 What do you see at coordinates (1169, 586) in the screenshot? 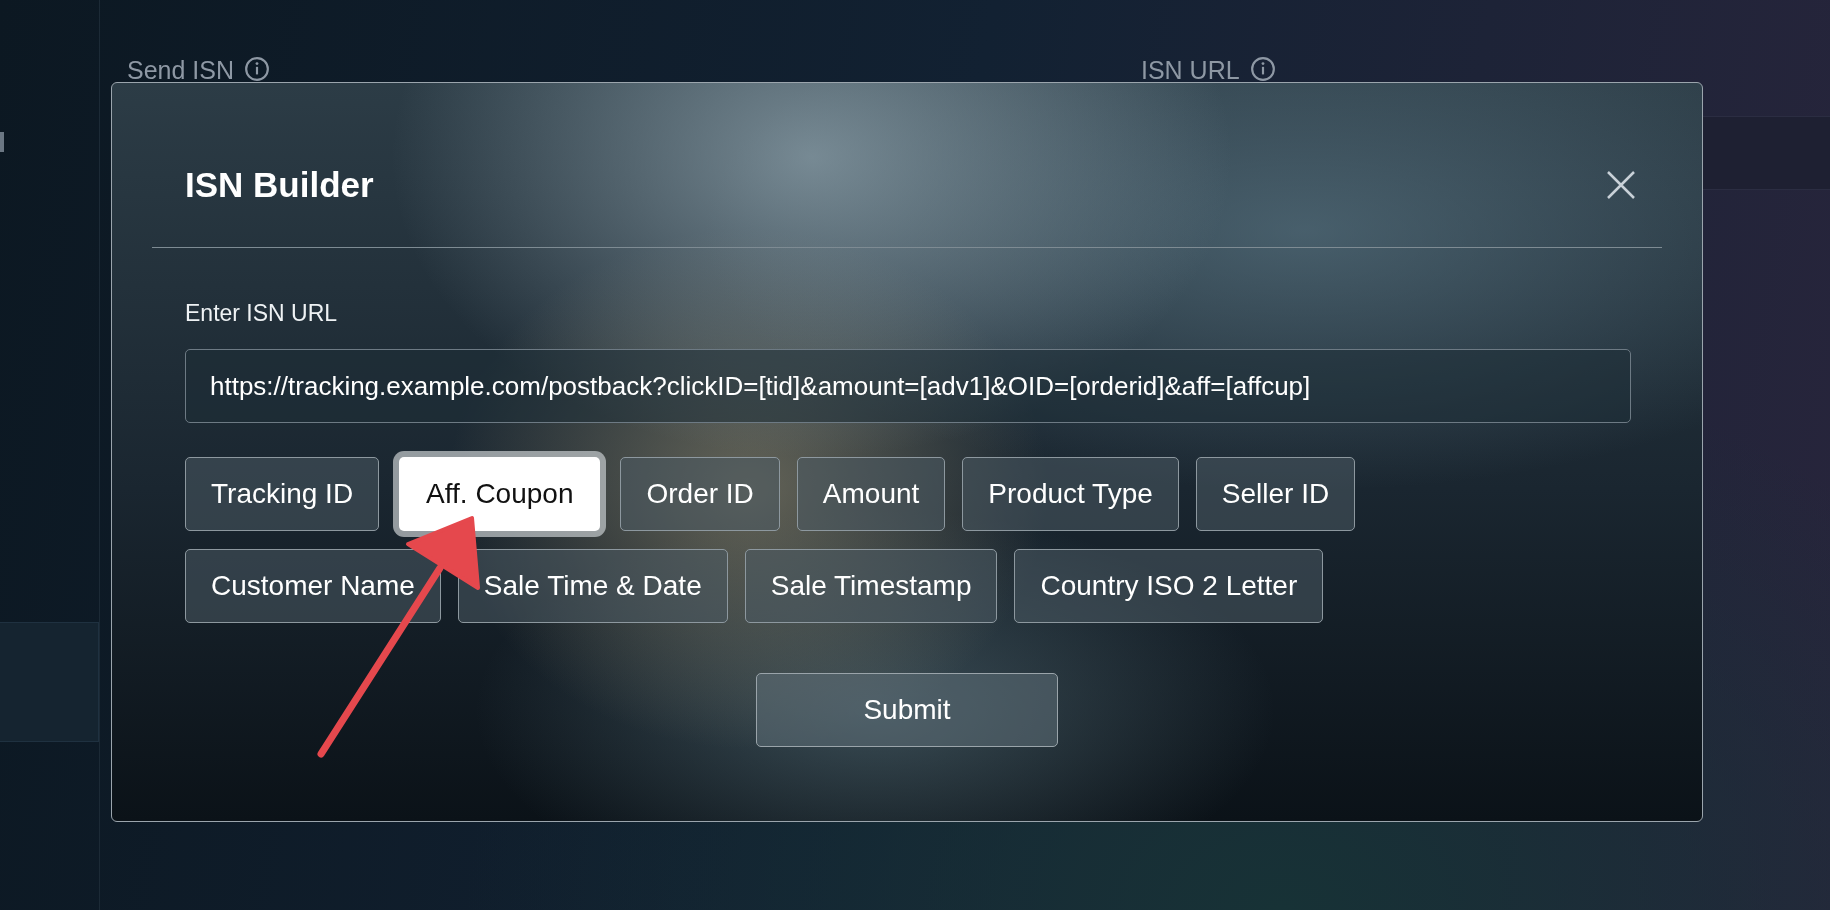
I see `token-button: Country ISO 2 Letter` at bounding box center [1169, 586].